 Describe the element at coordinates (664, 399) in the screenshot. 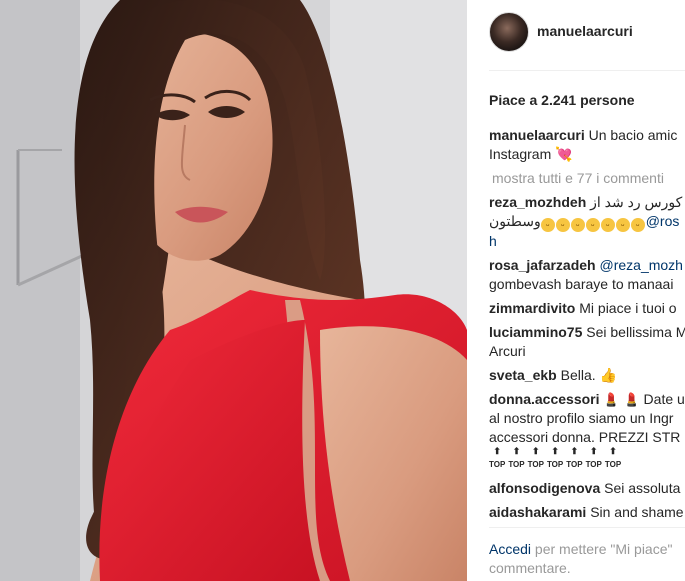

I see `comment-text: Date u` at that location.